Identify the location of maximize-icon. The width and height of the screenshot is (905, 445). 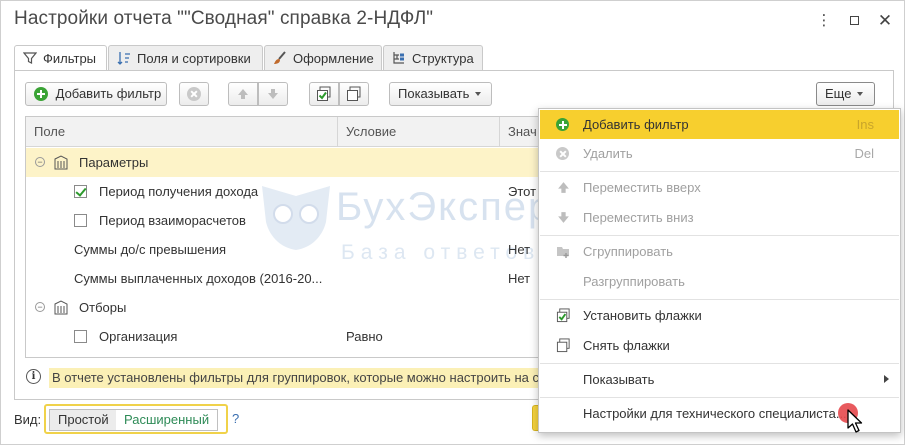
(854, 21).